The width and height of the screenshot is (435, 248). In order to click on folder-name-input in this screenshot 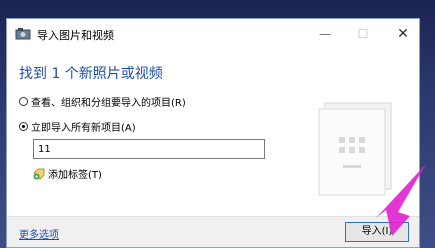, I will do `click(149, 149)`.